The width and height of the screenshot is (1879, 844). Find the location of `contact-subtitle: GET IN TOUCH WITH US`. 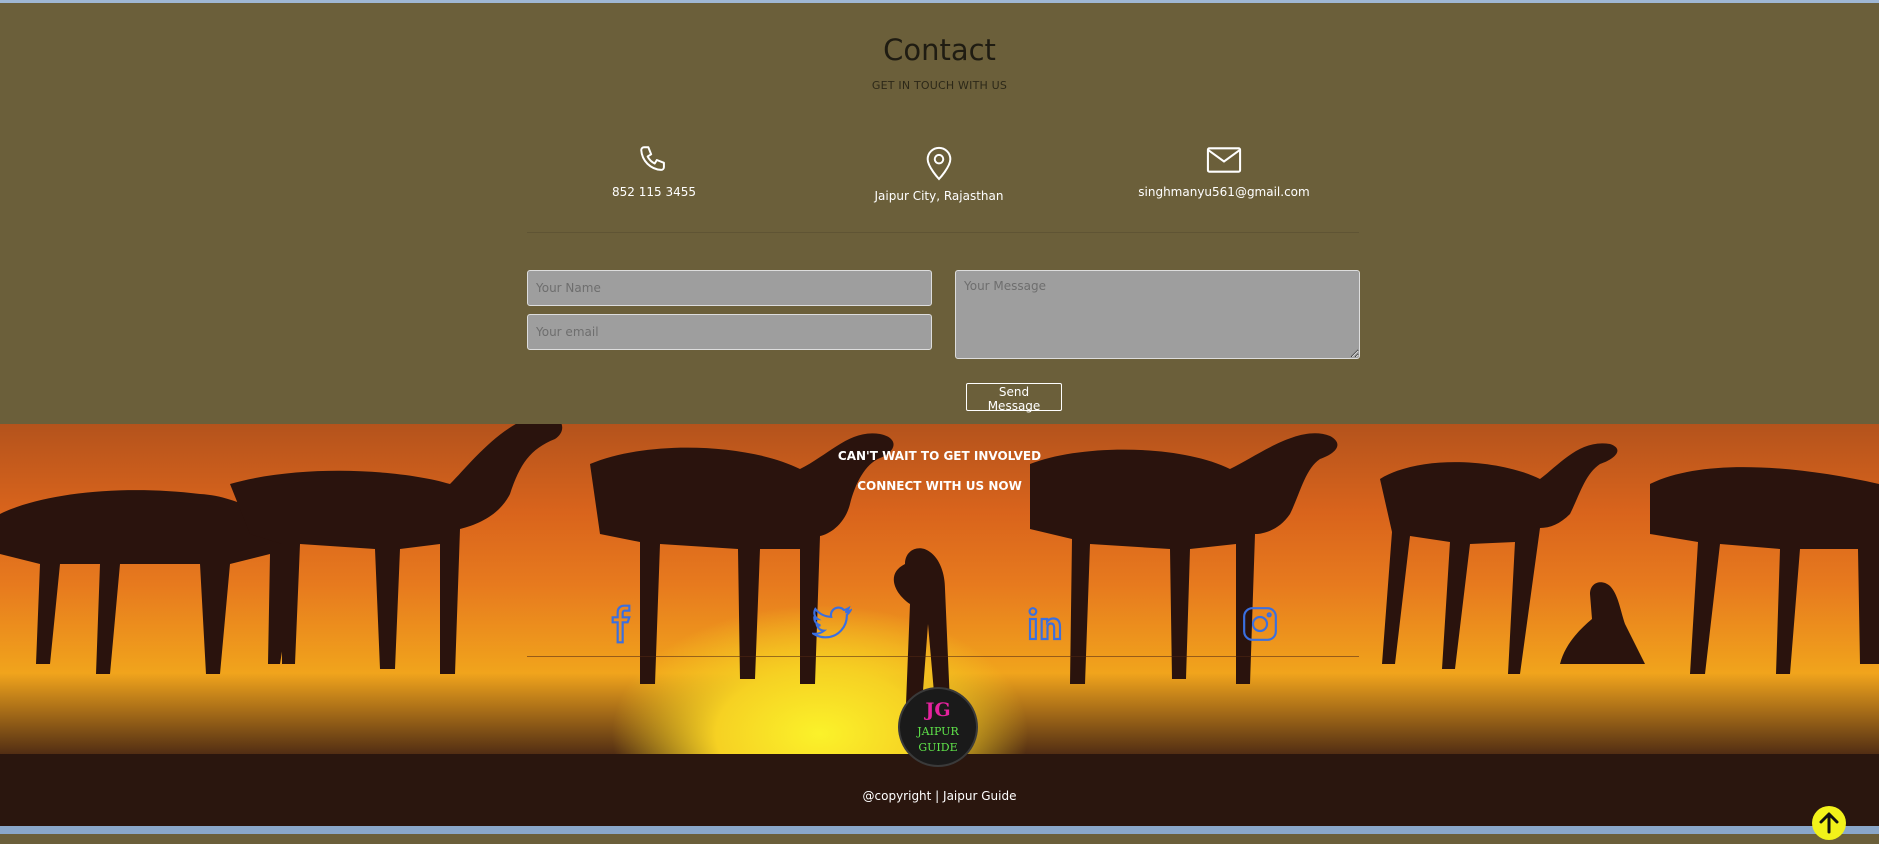

contact-subtitle: GET IN TOUCH WITH US is located at coordinates (939, 85).